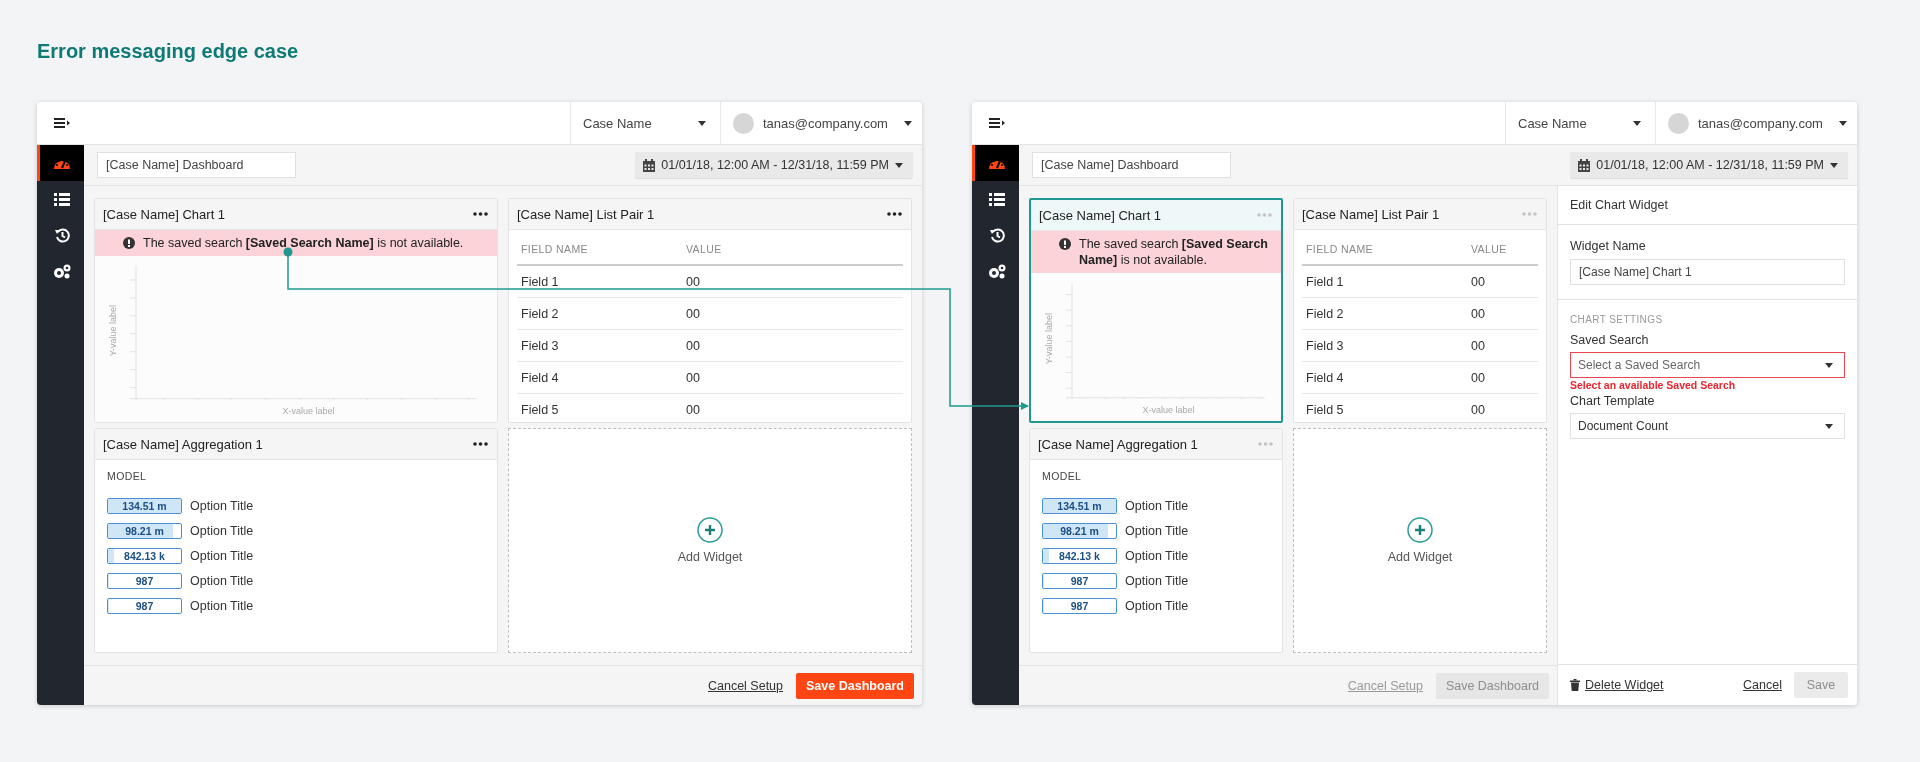 This screenshot has height=762, width=1920. Describe the element at coordinates (1762, 685) in the screenshot. I see `cancel-link: Cancel` at that location.